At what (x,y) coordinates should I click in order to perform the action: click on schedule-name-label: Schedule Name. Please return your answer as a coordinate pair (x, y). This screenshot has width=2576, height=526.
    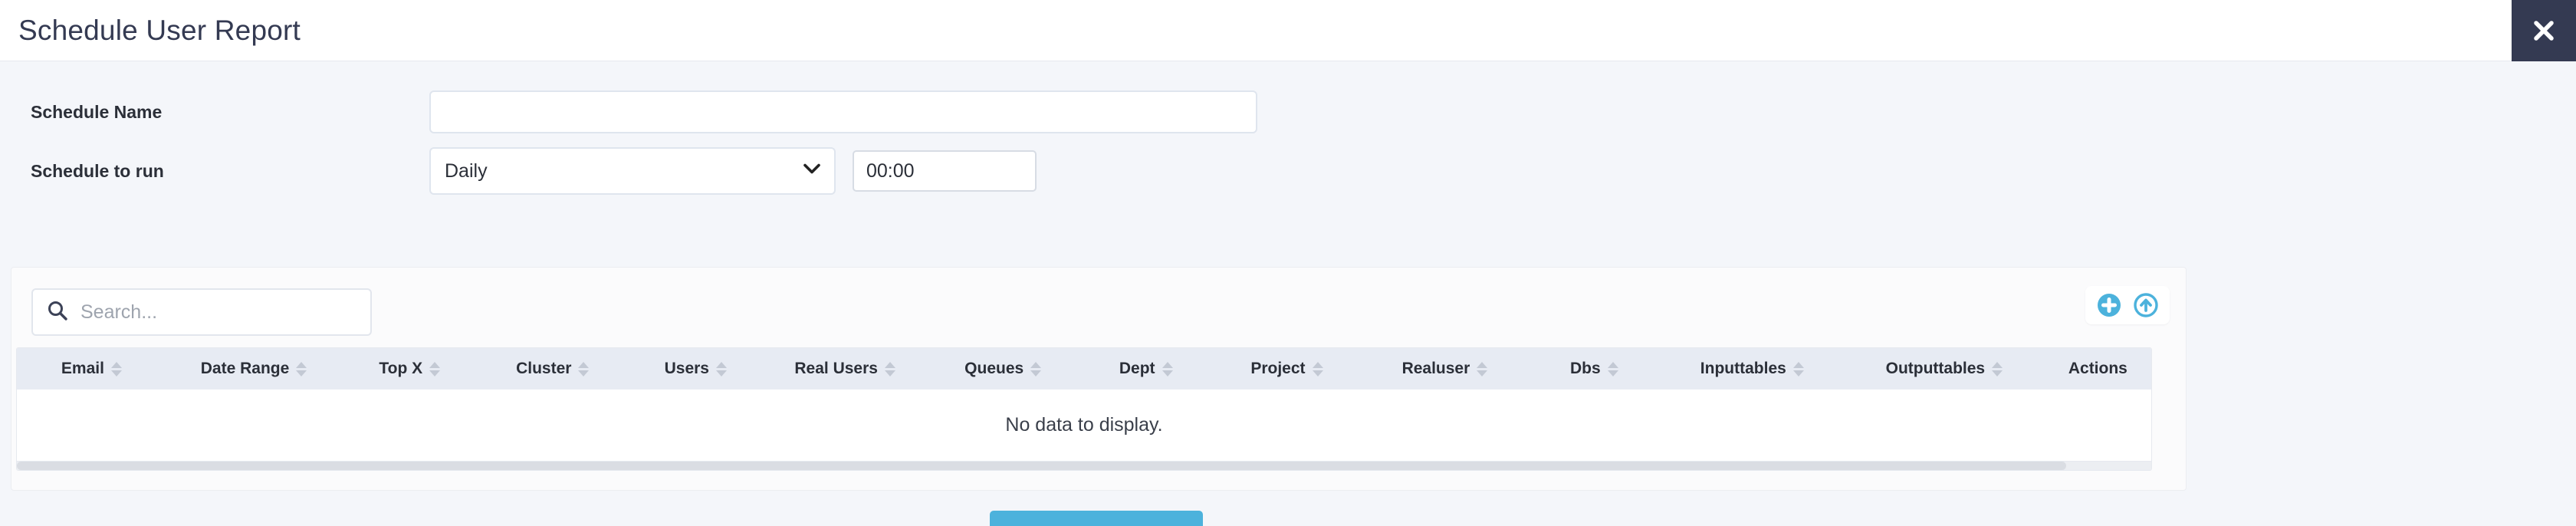
    Looking at the image, I should click on (97, 111).